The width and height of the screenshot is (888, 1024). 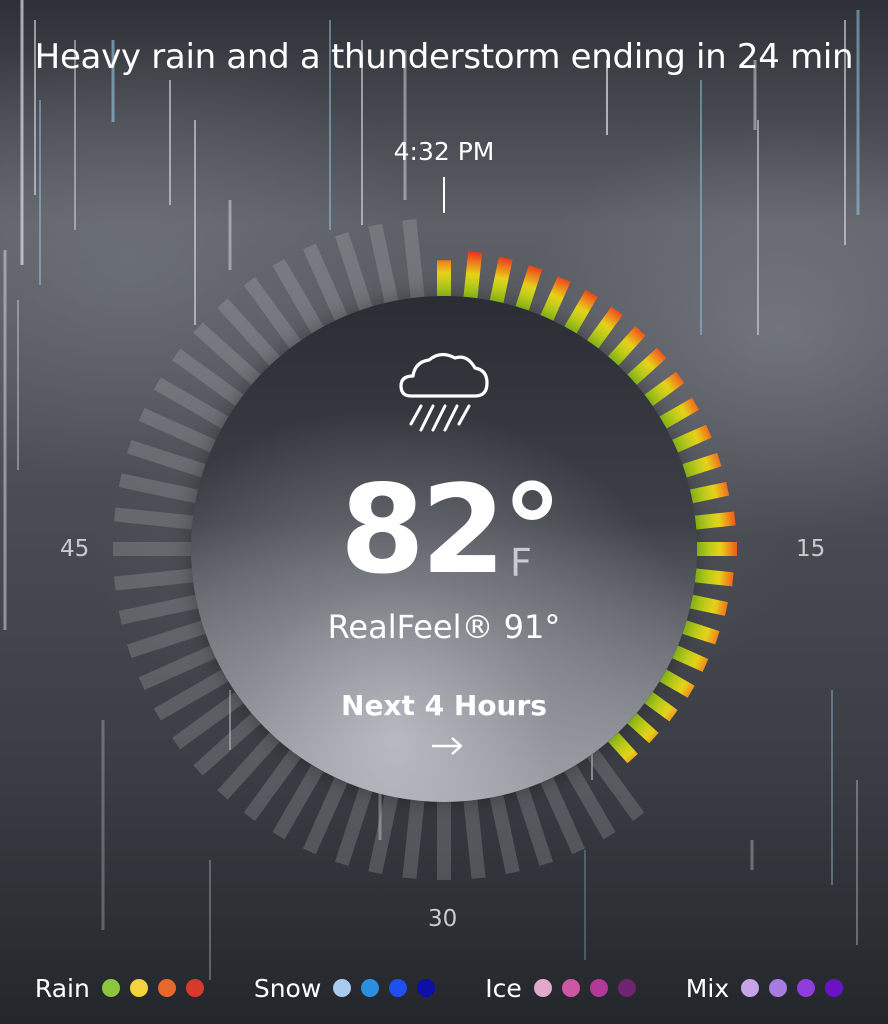 I want to click on legend-group-mix: Mix, so click(x=769, y=988).